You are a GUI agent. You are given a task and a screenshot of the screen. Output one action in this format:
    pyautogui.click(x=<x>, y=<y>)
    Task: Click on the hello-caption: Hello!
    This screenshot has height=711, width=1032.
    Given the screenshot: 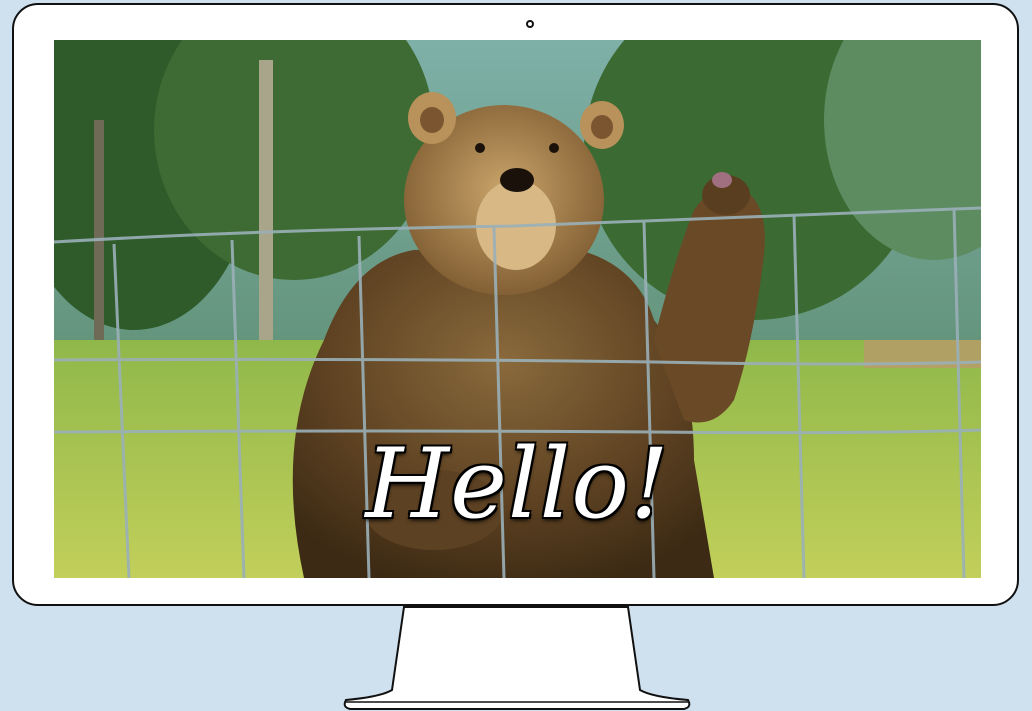 What is the action you would take?
    pyautogui.click(x=517, y=484)
    